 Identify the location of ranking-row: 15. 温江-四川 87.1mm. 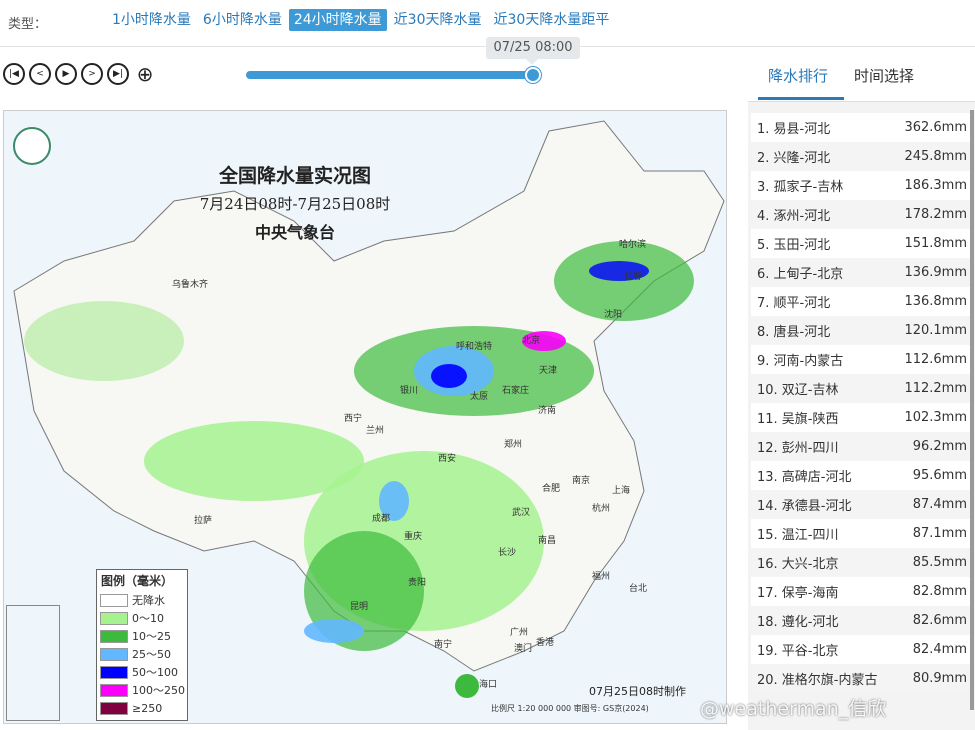
(862, 533).